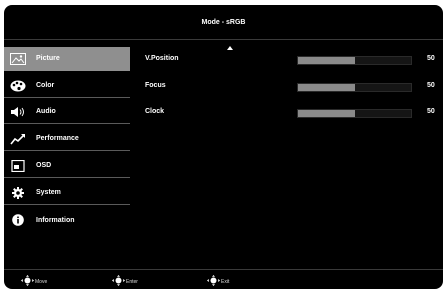 The image size is (448, 292). I want to click on mode-title: Mode - sRGB, so click(223, 22).